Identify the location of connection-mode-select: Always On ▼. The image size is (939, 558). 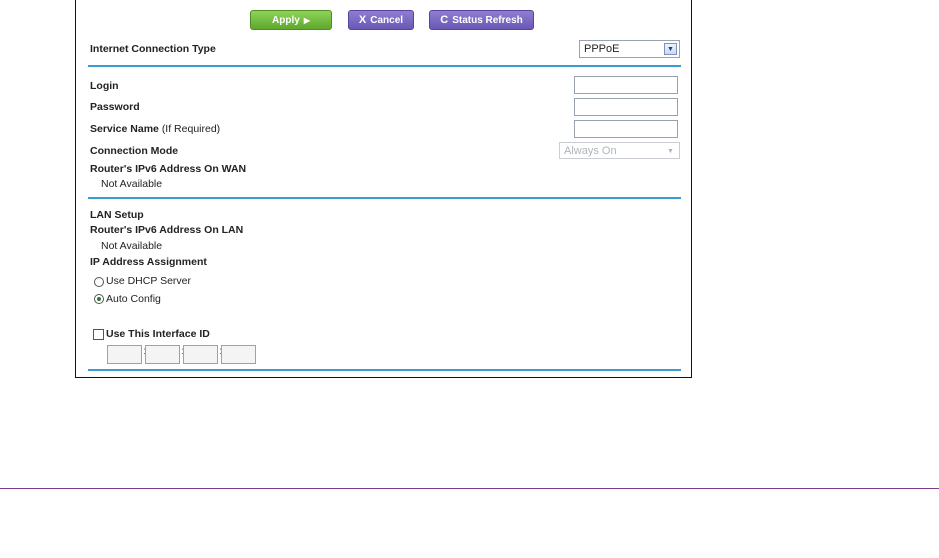
(619, 150).